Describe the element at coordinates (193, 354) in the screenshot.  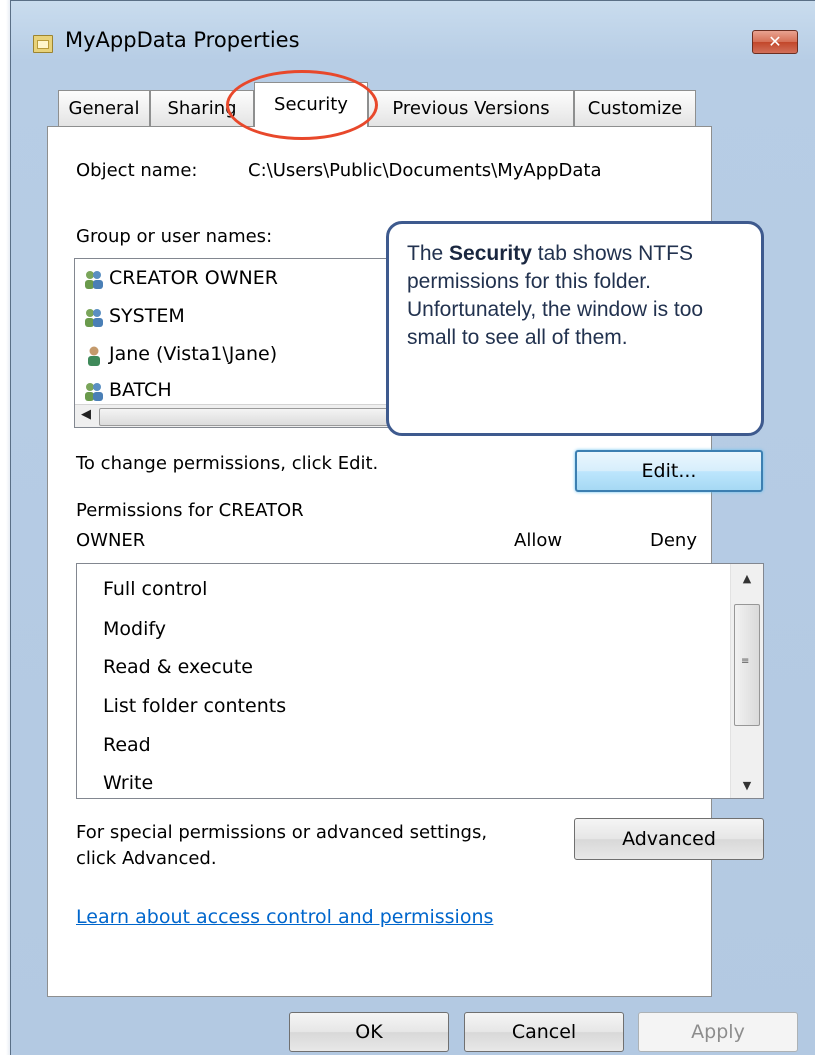
I see `user-name: Jane (Vista1\Jane)` at that location.